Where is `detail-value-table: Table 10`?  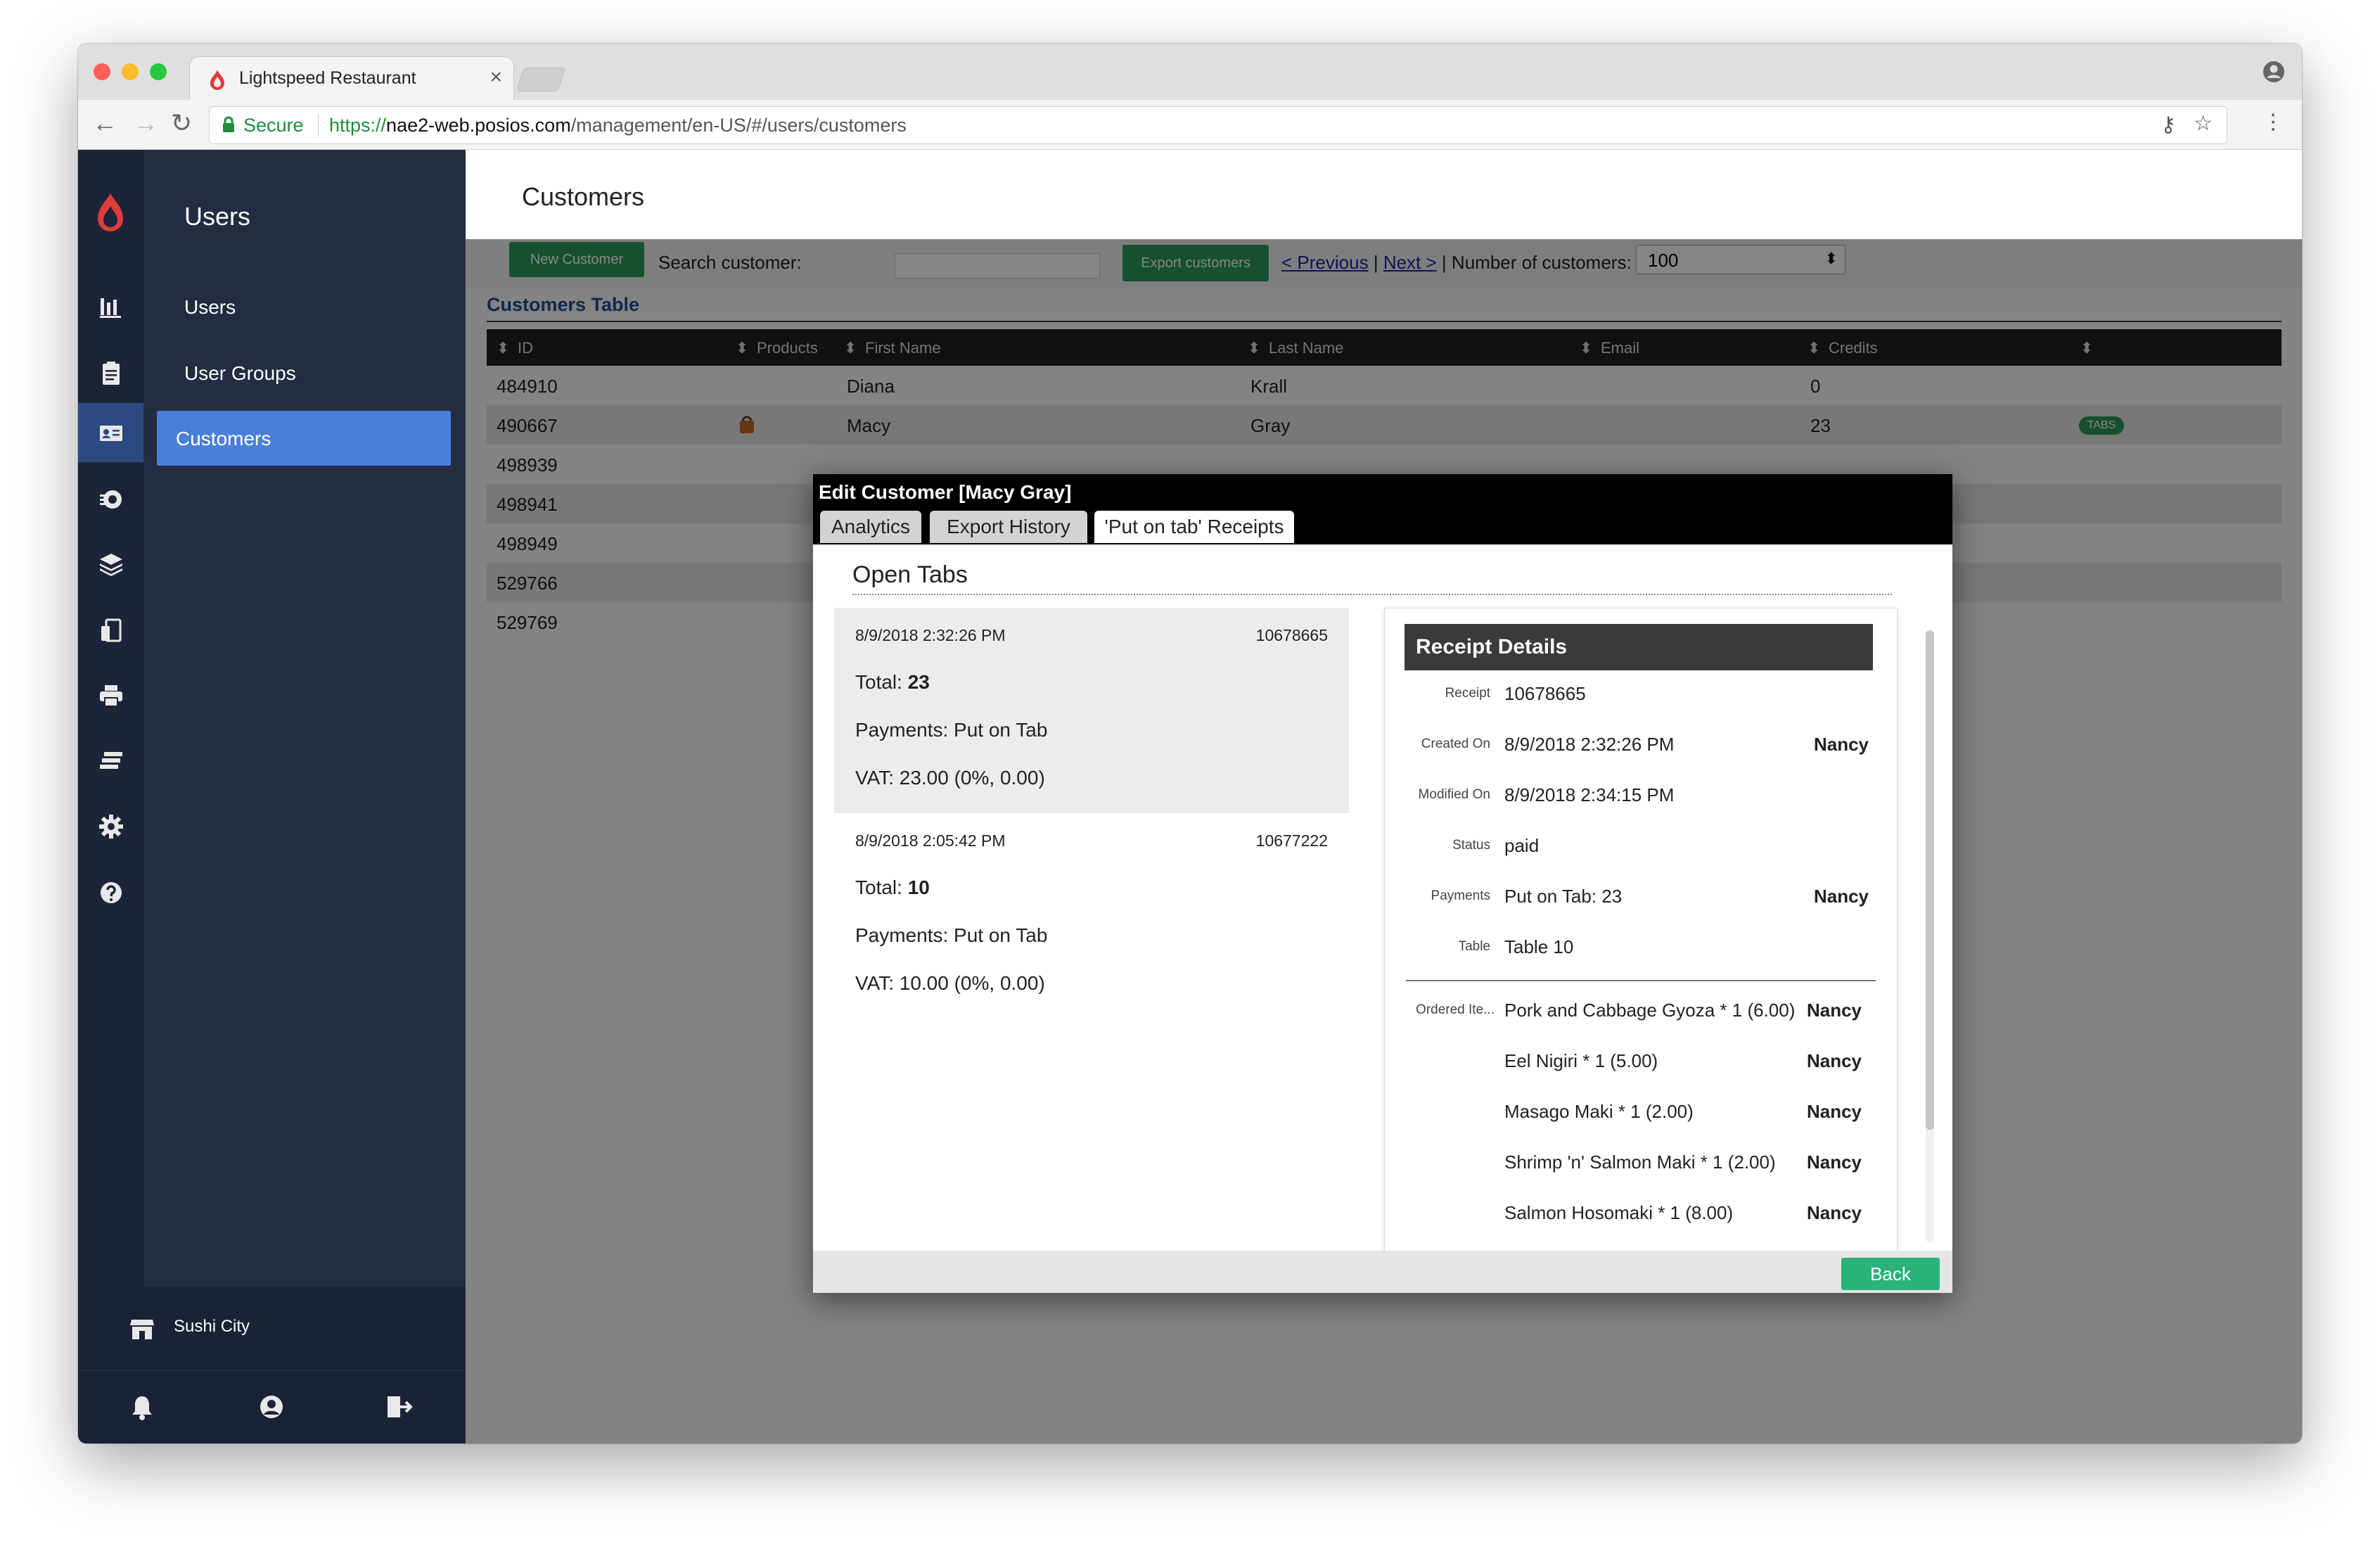 detail-value-table: Table 10 is located at coordinates (1539, 946).